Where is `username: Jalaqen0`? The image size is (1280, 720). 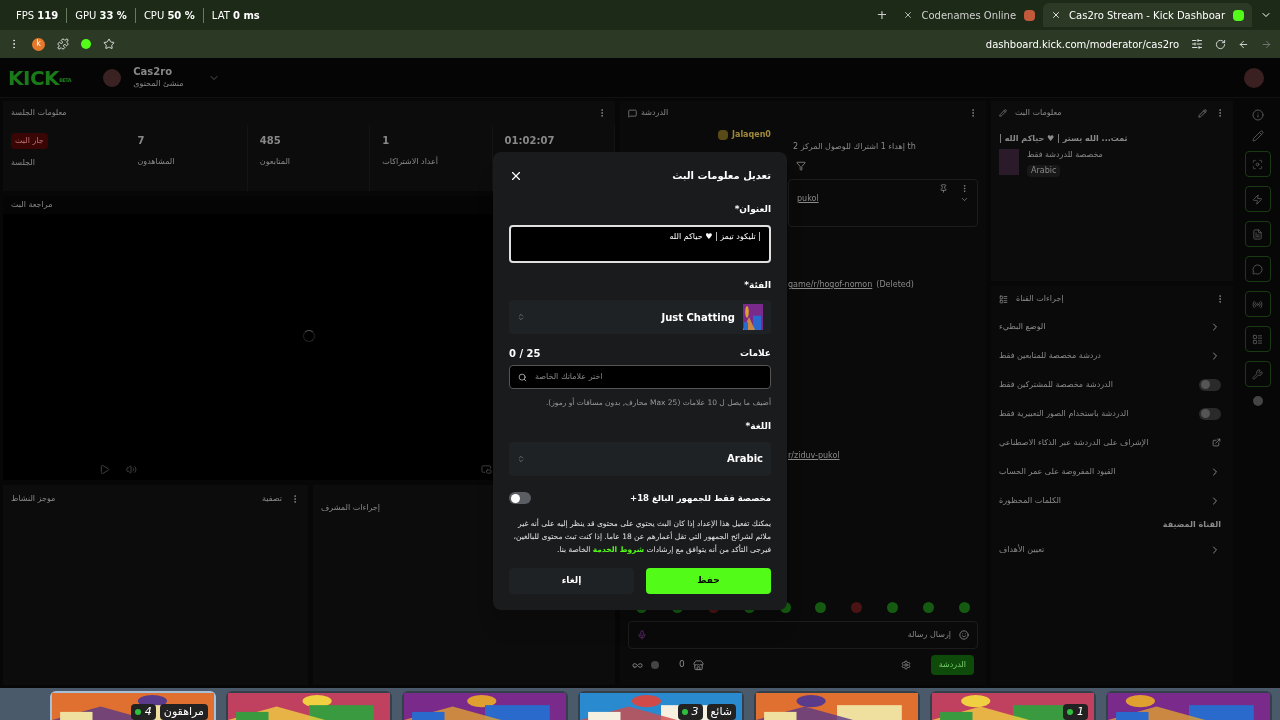
username: Jalaqen0 is located at coordinates (751, 135).